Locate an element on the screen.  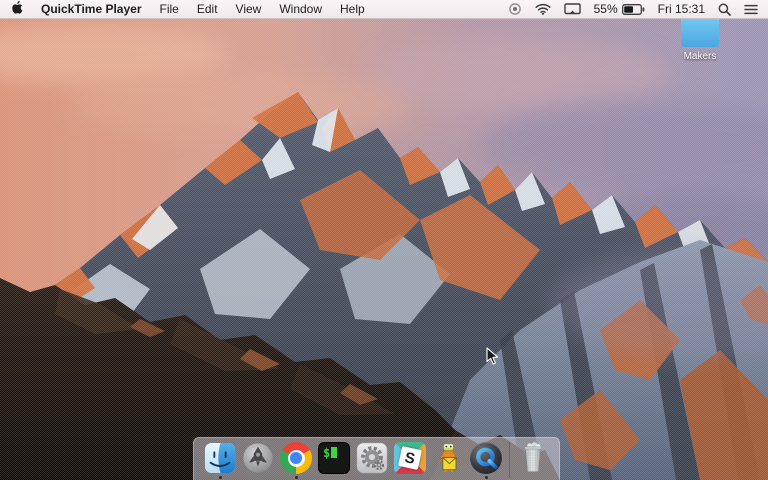
airplay-display-icon is located at coordinates (572, 9).